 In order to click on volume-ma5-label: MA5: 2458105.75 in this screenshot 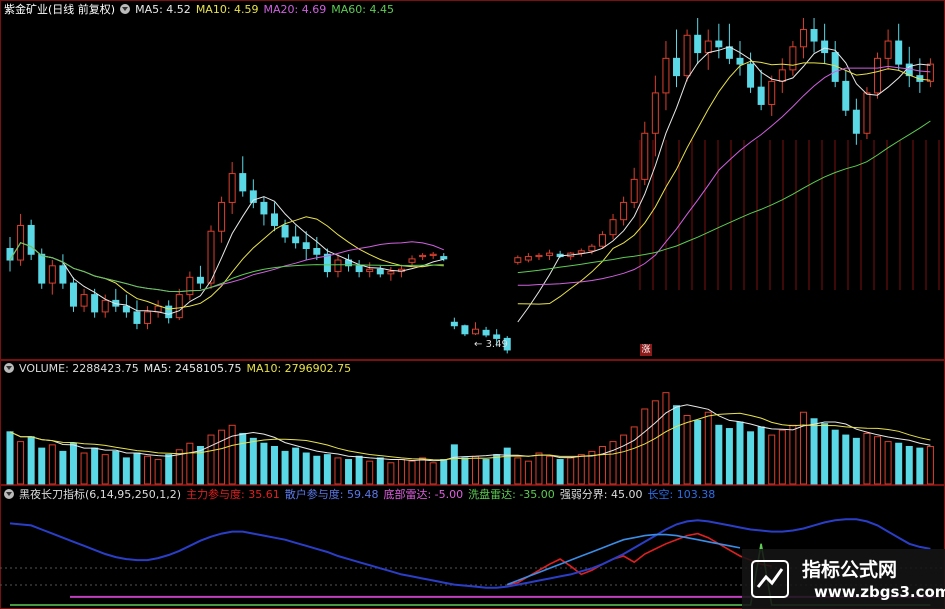, I will do `click(192, 368)`.